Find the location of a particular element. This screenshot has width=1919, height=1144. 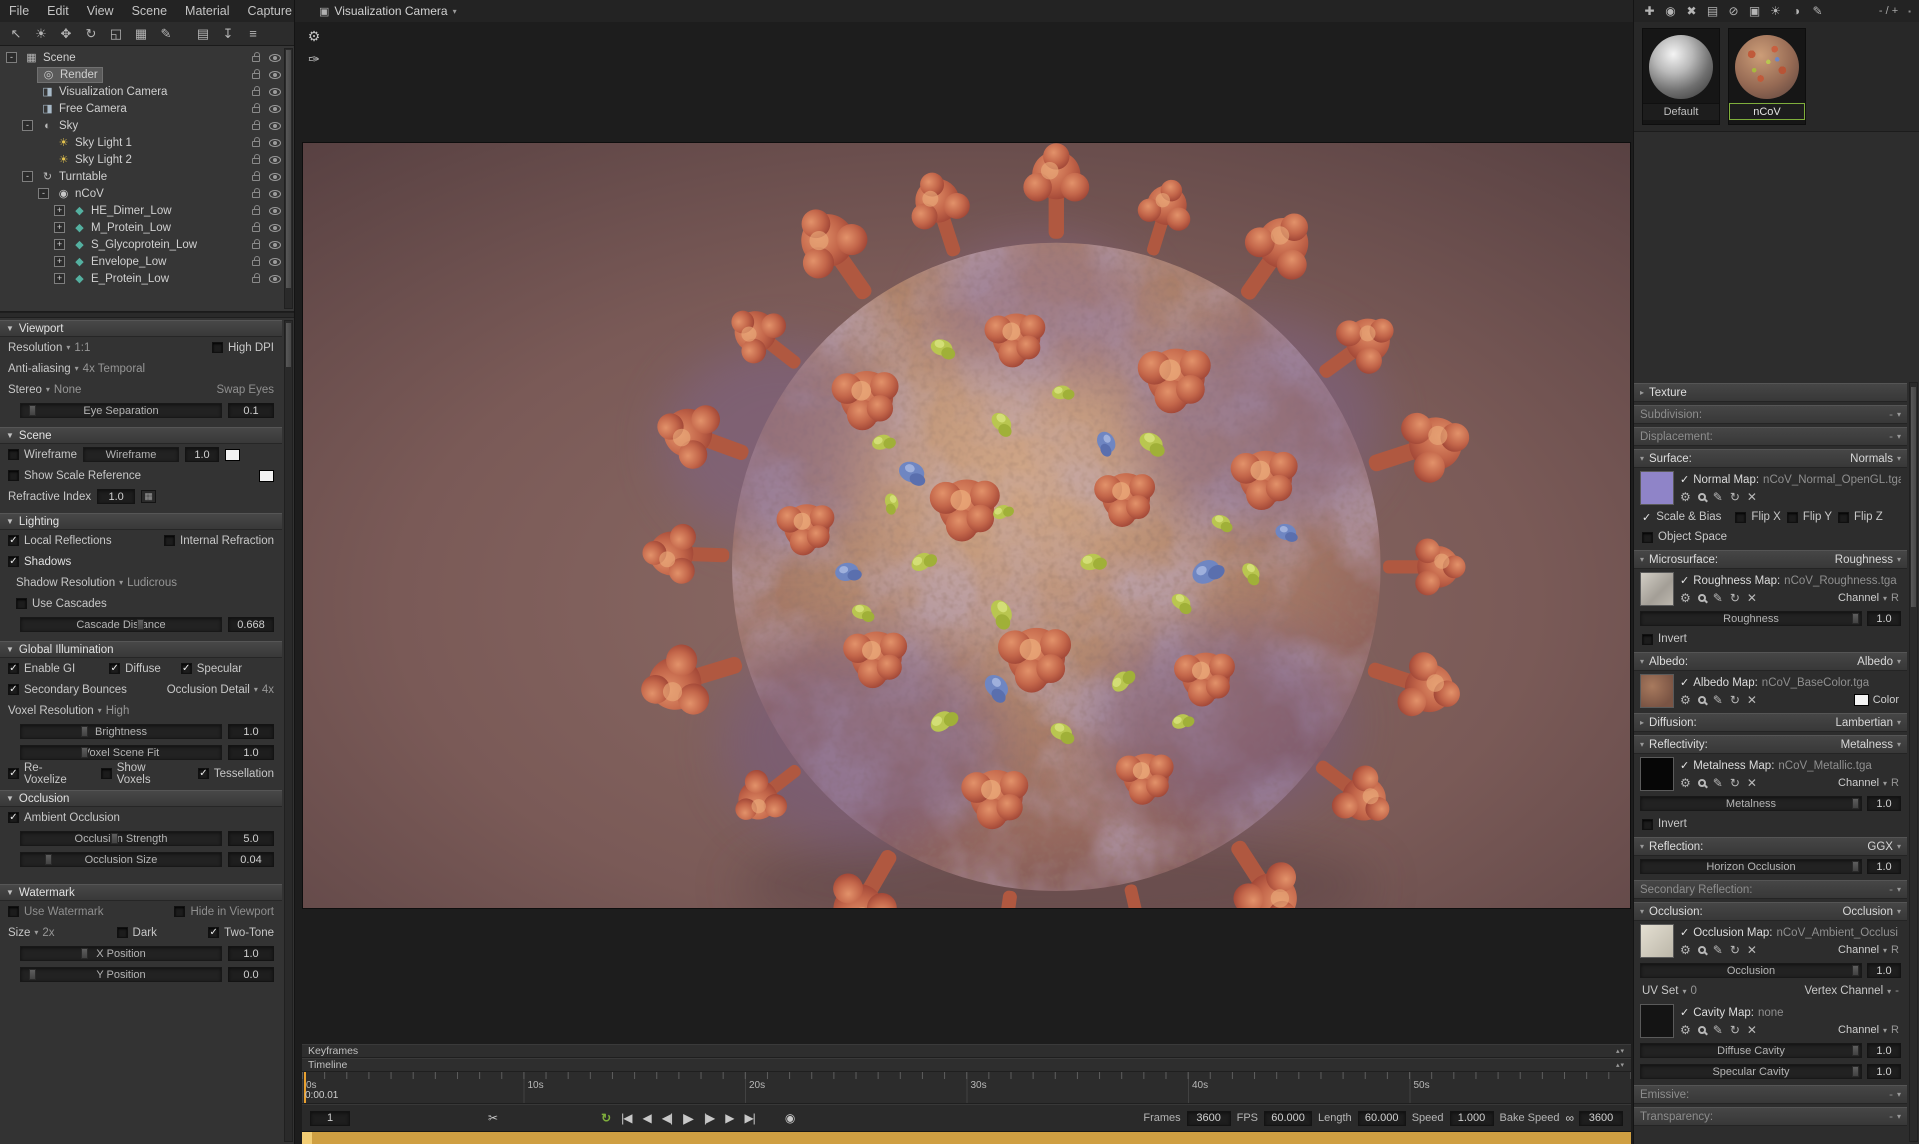

eye-separation-slider: Eye Separation is located at coordinates (121, 410).